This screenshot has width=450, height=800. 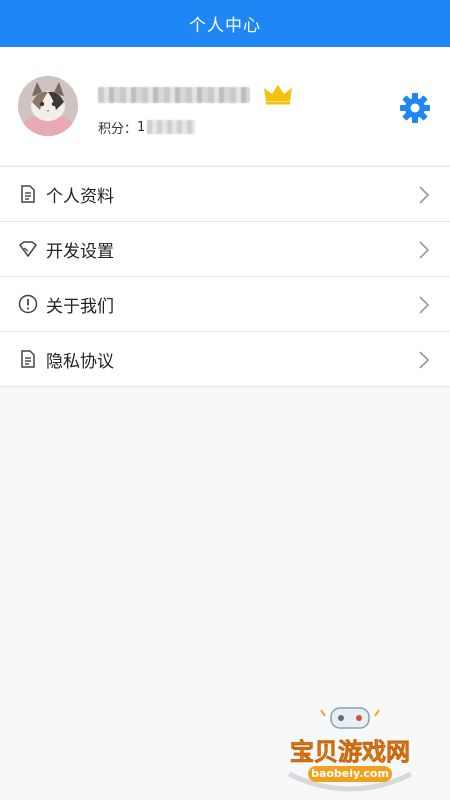 What do you see at coordinates (415, 108) in the screenshot?
I see `gear-icon` at bounding box center [415, 108].